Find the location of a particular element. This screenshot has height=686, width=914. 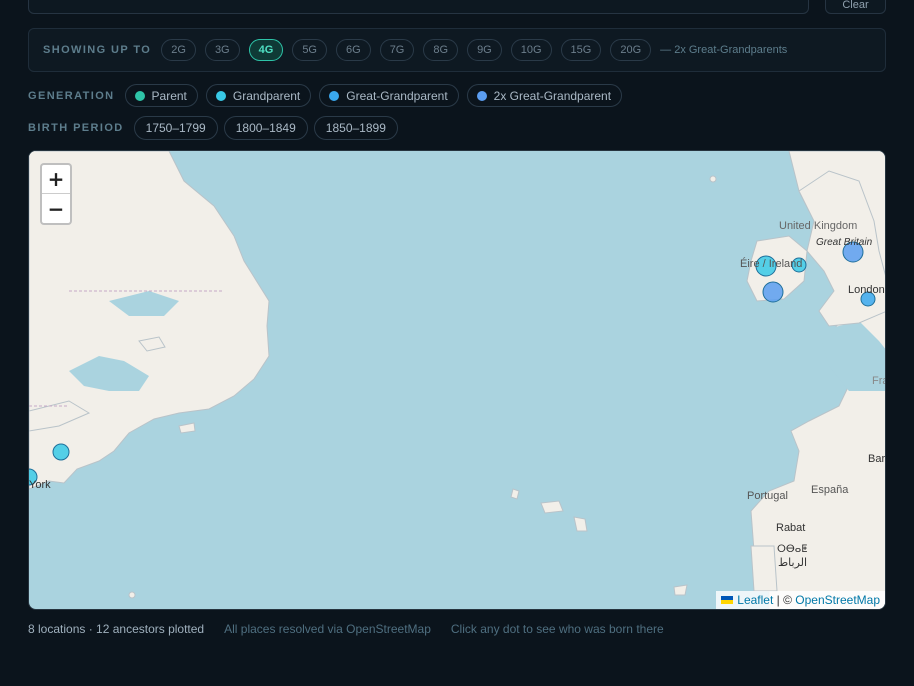

generation-option-15g: 15G is located at coordinates (581, 50).